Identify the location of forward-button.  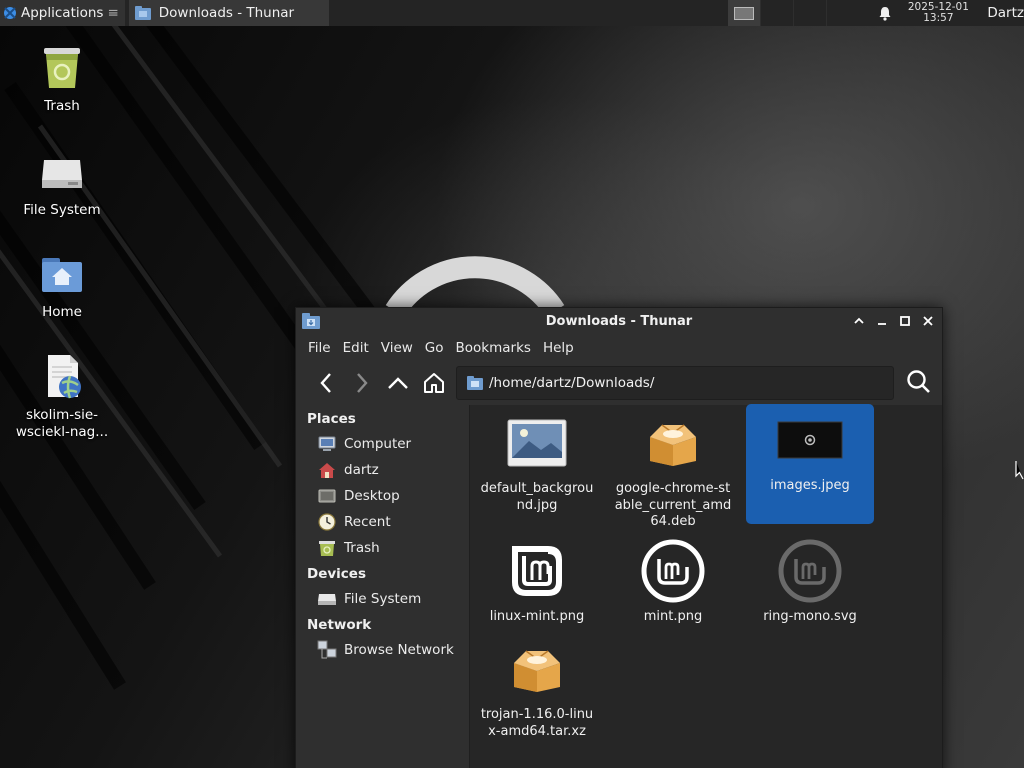
(362, 383).